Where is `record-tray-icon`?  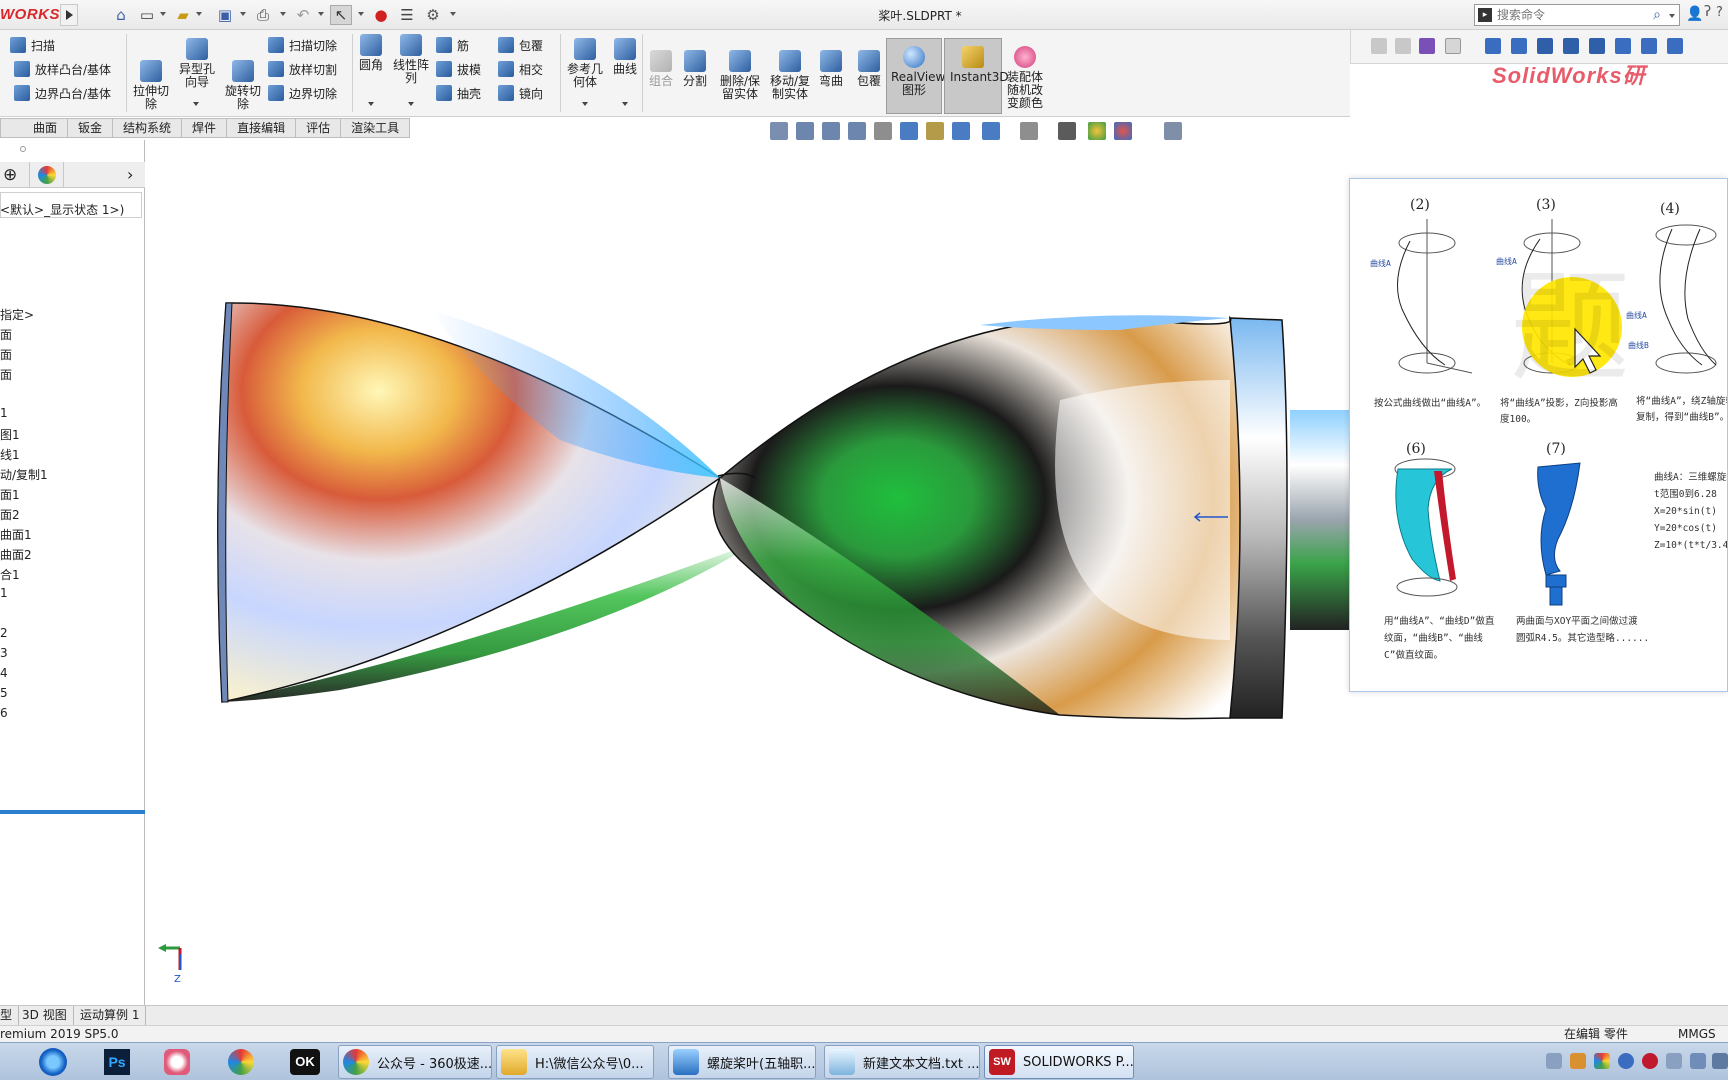 record-tray-icon is located at coordinates (1650, 1061).